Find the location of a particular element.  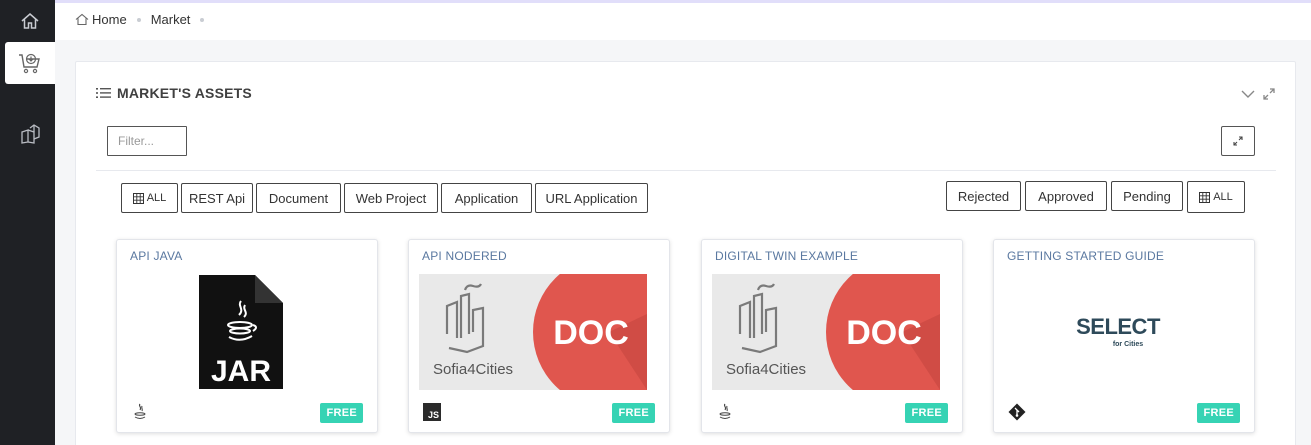

top-bar: Home Market is located at coordinates (683, 20).